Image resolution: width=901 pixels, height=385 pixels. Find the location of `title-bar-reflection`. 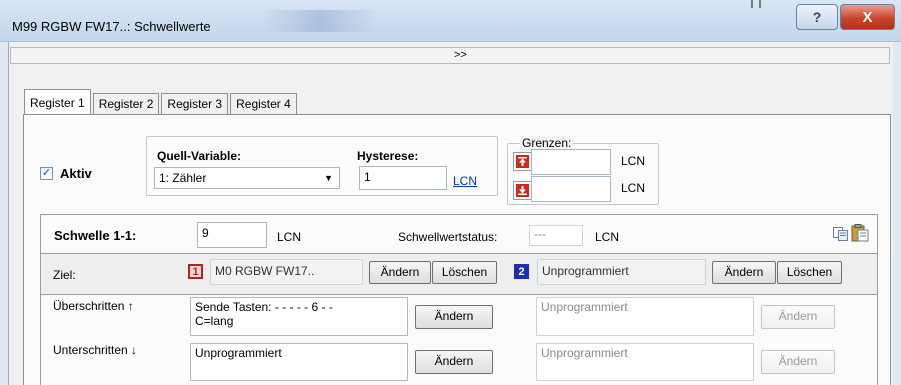

title-bar-reflection is located at coordinates (320, 21).